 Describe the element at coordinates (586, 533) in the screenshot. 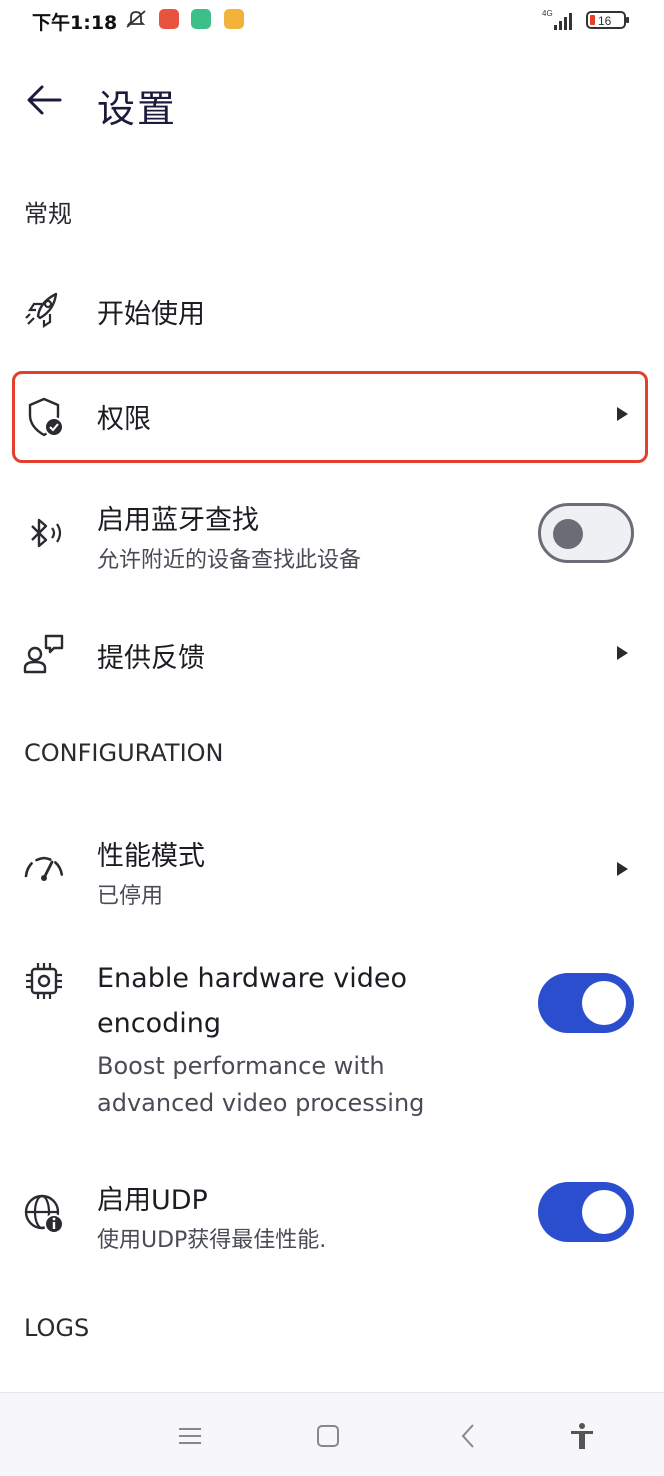

I see `bluetooth-toggle` at that location.